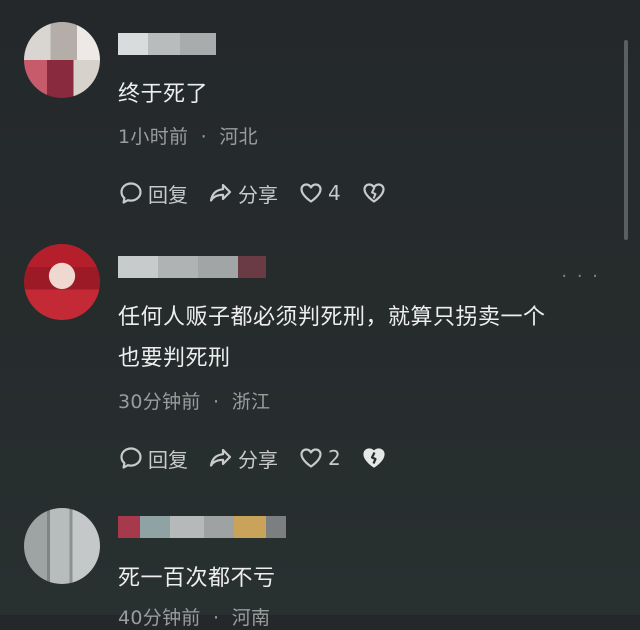 The width and height of the screenshot is (640, 630). I want to click on comment-meta: 30分钟前 · 浙江, so click(194, 400).